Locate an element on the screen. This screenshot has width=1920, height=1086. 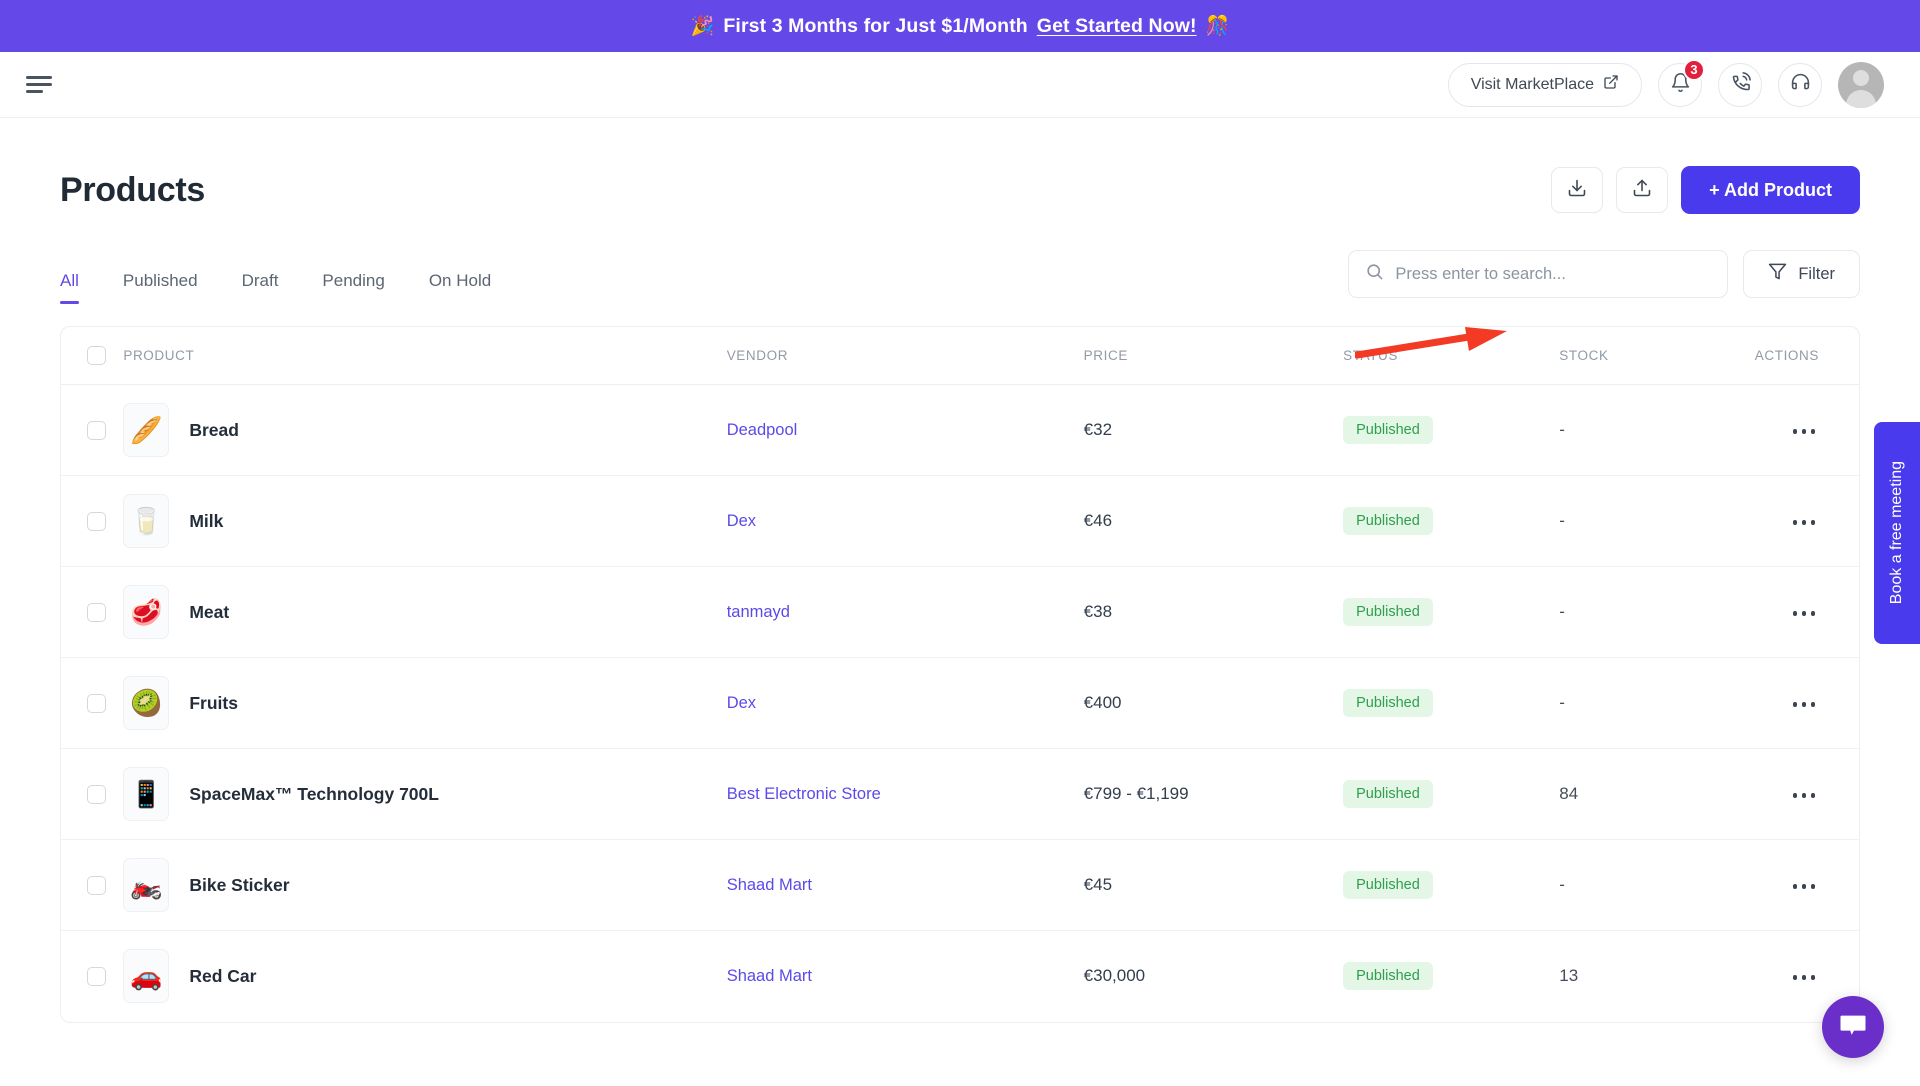
upload-button is located at coordinates (1642, 190).